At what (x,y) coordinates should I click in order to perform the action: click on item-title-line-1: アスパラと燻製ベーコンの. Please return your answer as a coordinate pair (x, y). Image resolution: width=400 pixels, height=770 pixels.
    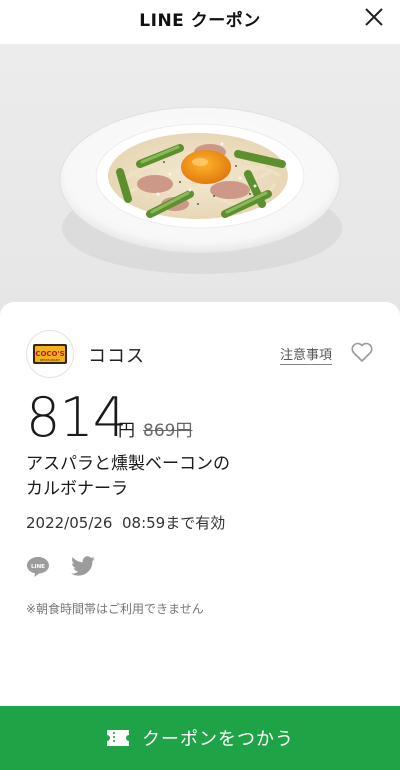
    Looking at the image, I should click on (128, 464).